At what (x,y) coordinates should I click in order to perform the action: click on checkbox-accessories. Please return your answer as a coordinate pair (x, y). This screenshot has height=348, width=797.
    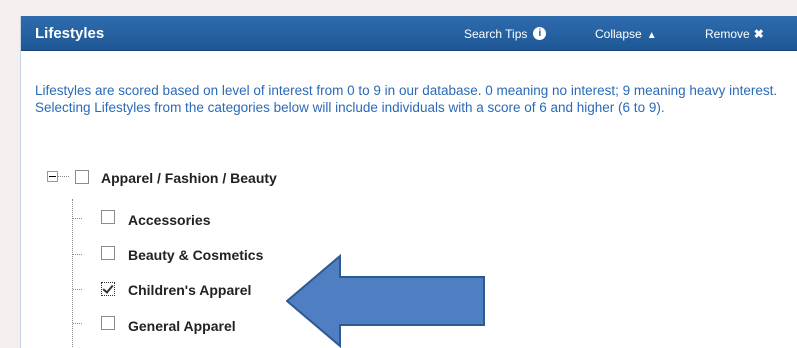
    Looking at the image, I should click on (108, 217).